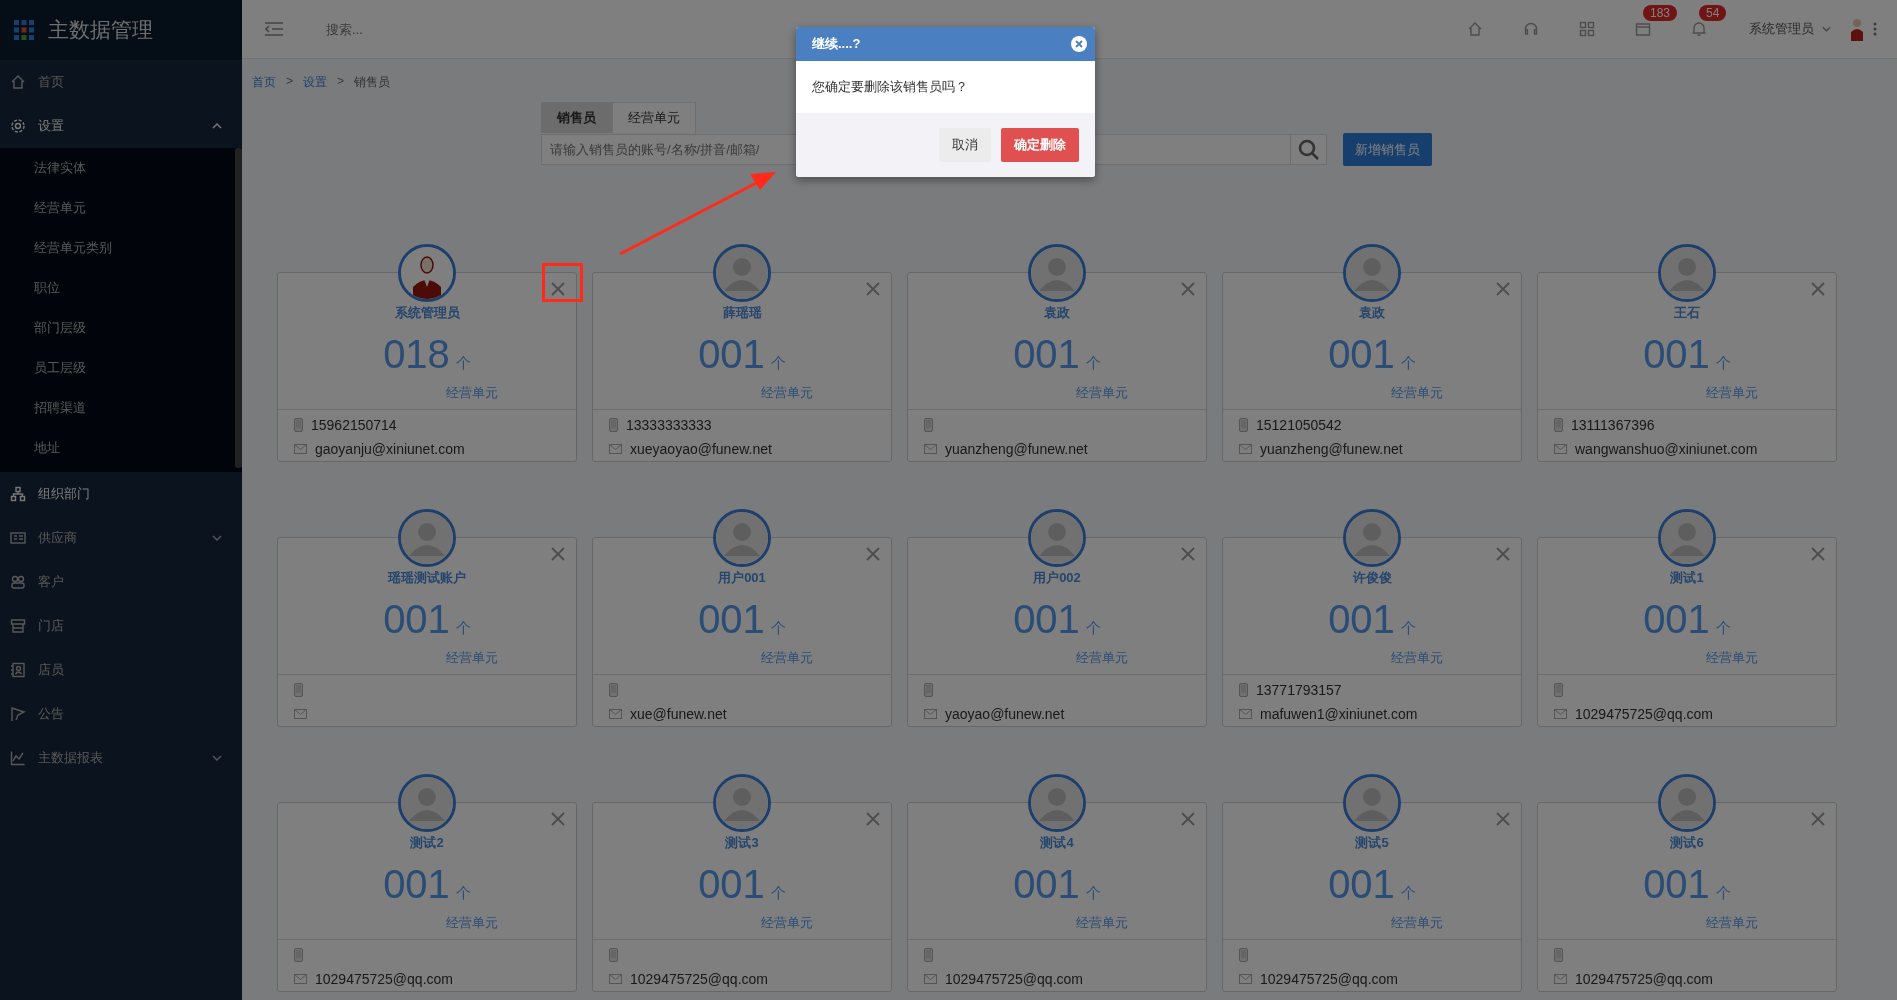 The width and height of the screenshot is (1897, 1000). What do you see at coordinates (678, 714) in the screenshot?
I see `email-address: xue@funew.net` at bounding box center [678, 714].